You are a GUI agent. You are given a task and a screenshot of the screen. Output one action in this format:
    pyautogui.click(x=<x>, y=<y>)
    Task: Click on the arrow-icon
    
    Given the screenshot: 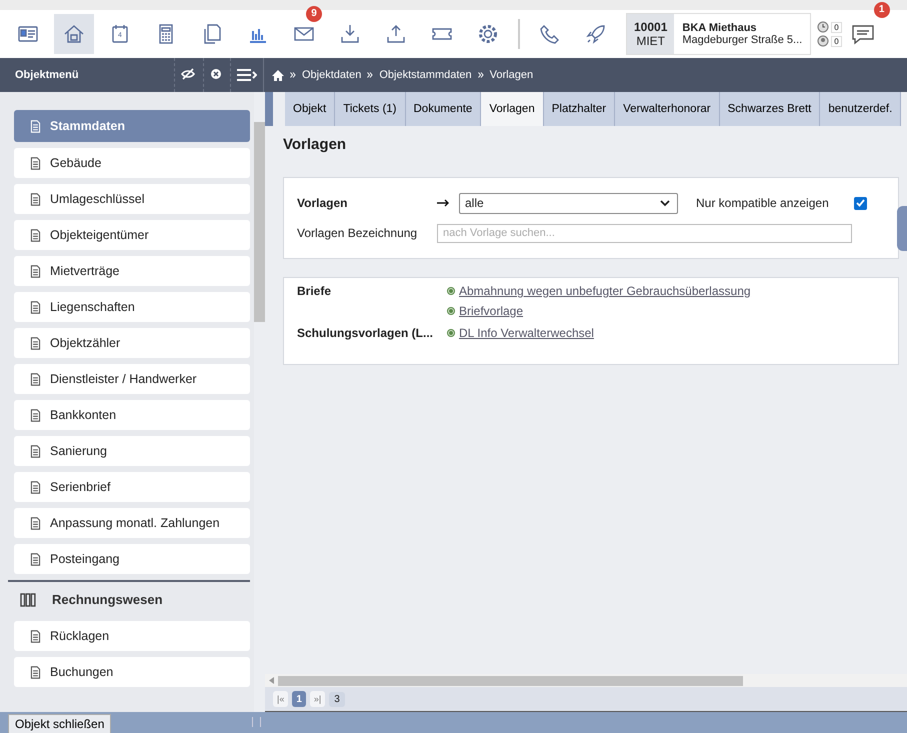 What is the action you would take?
    pyautogui.click(x=443, y=203)
    